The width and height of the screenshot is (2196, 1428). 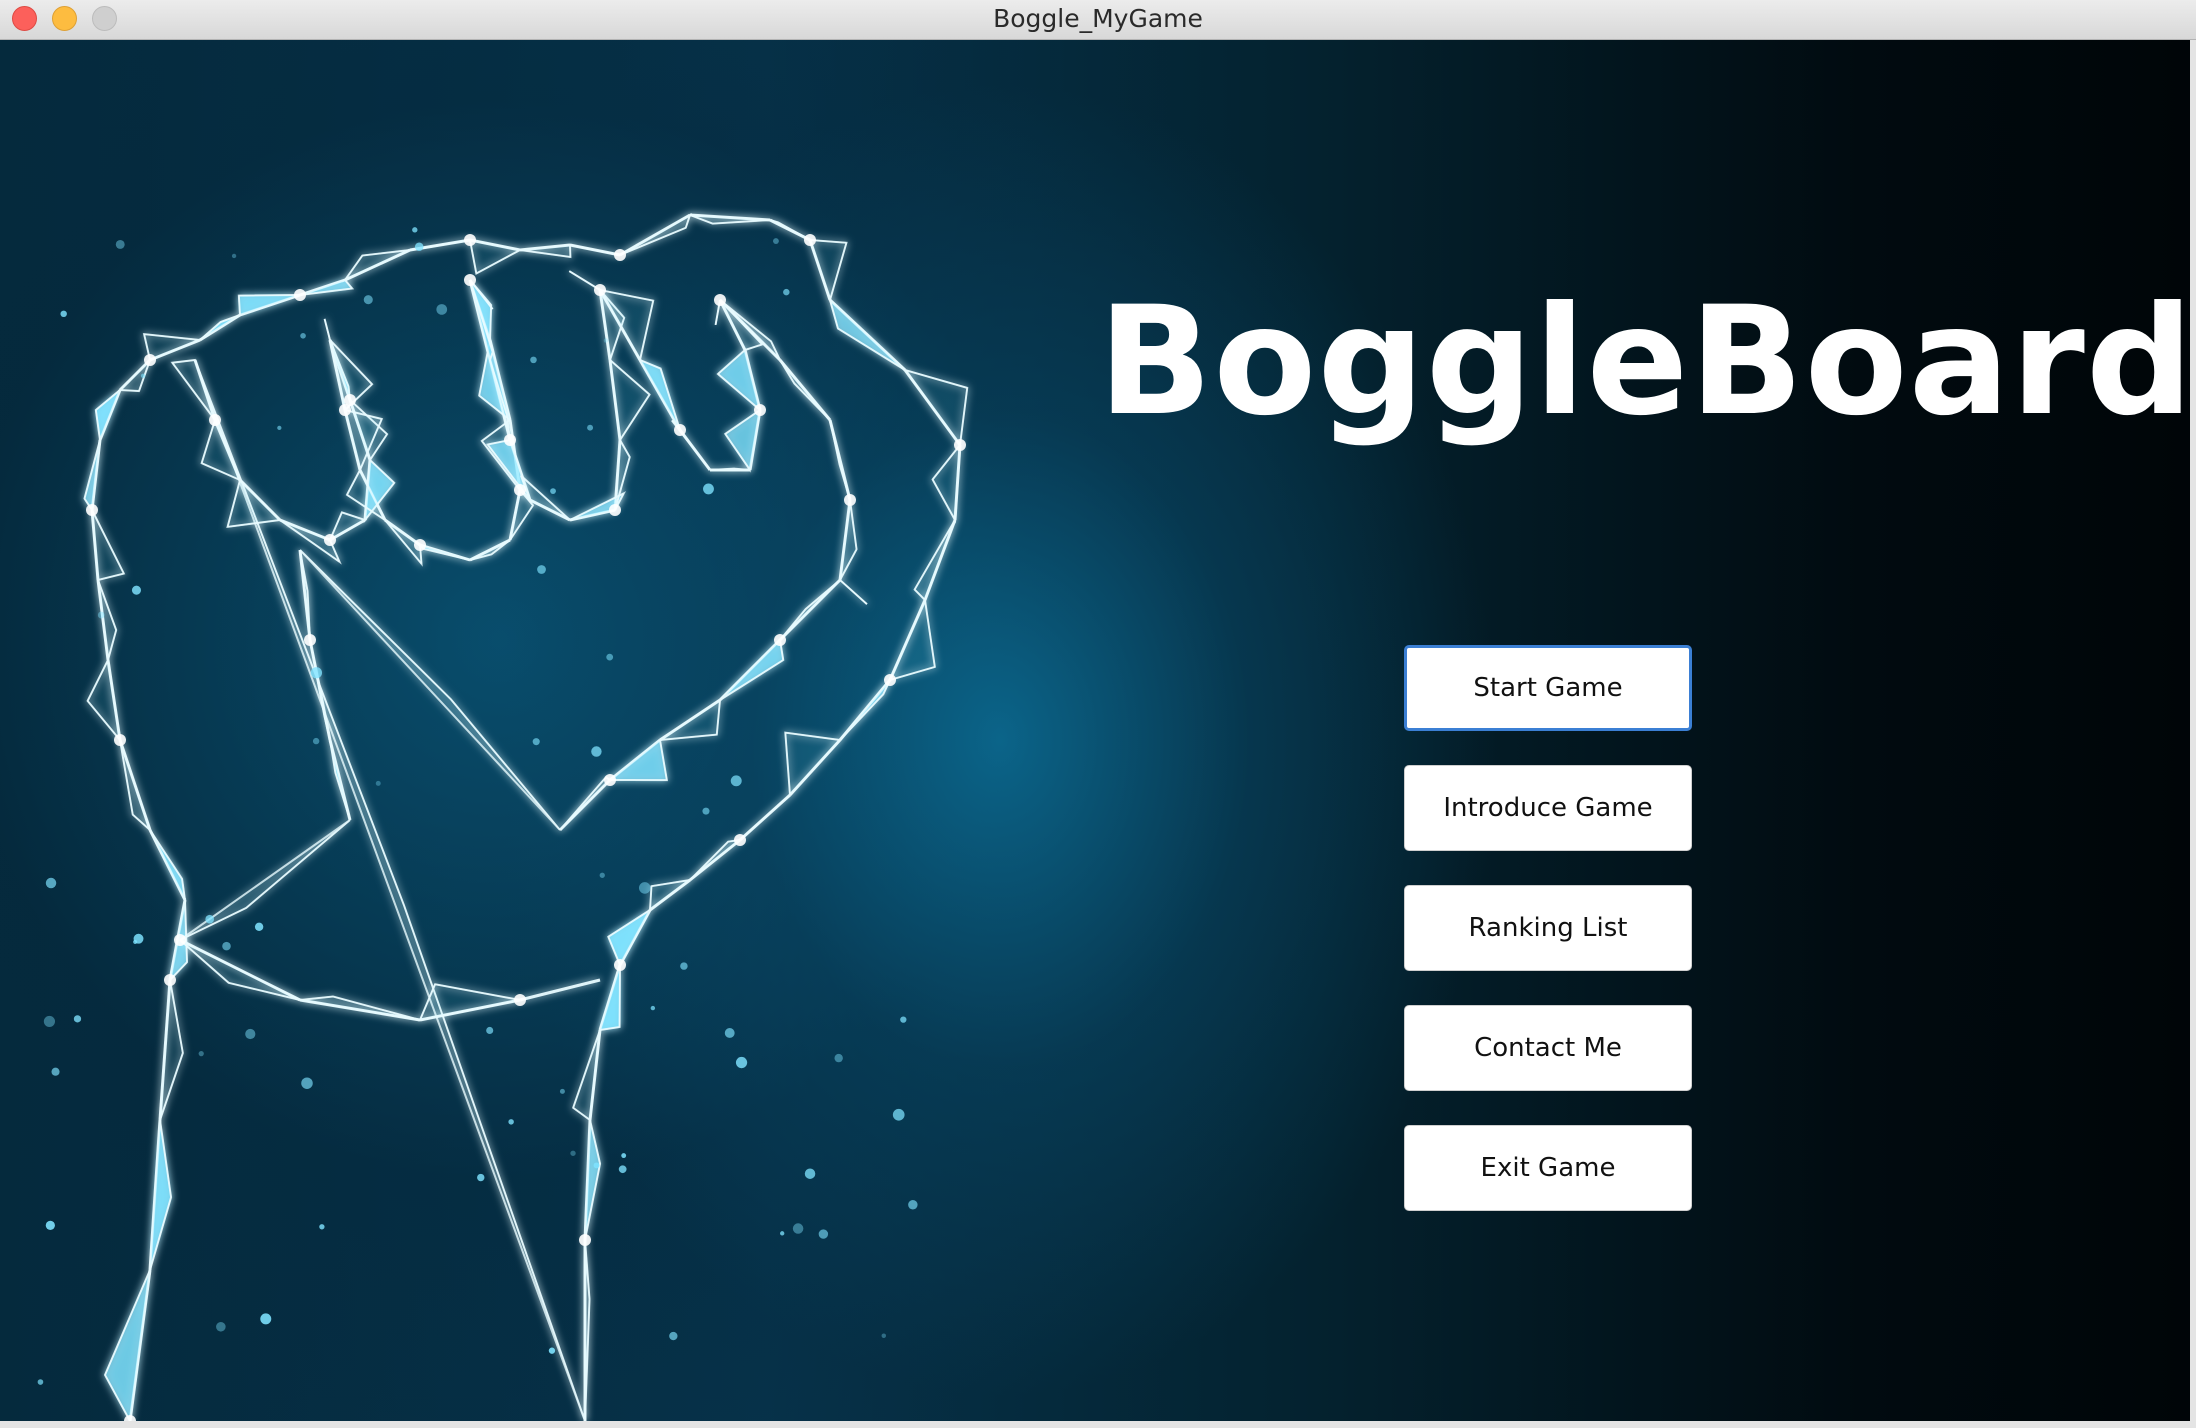 I want to click on contact-me-button: Contact Me, so click(x=1548, y=1048).